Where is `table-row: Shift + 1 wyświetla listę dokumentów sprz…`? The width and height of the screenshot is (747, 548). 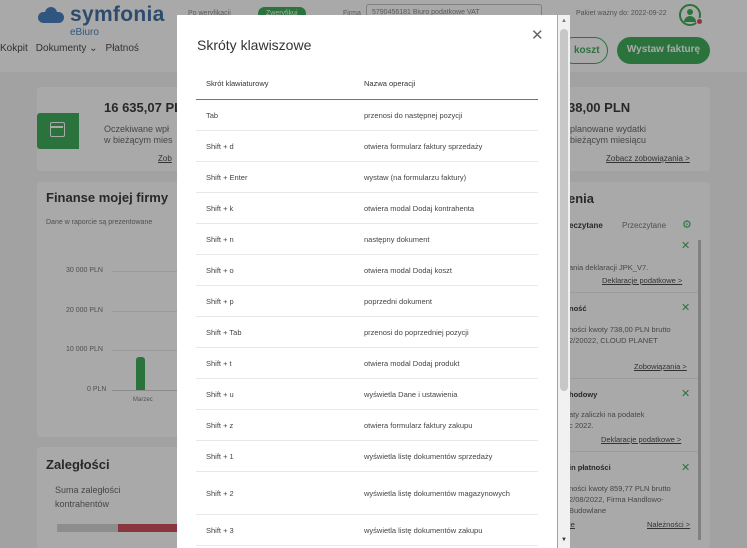
table-row: Shift + 1 wyświetla listę dokumentów sprz… is located at coordinates (367, 456).